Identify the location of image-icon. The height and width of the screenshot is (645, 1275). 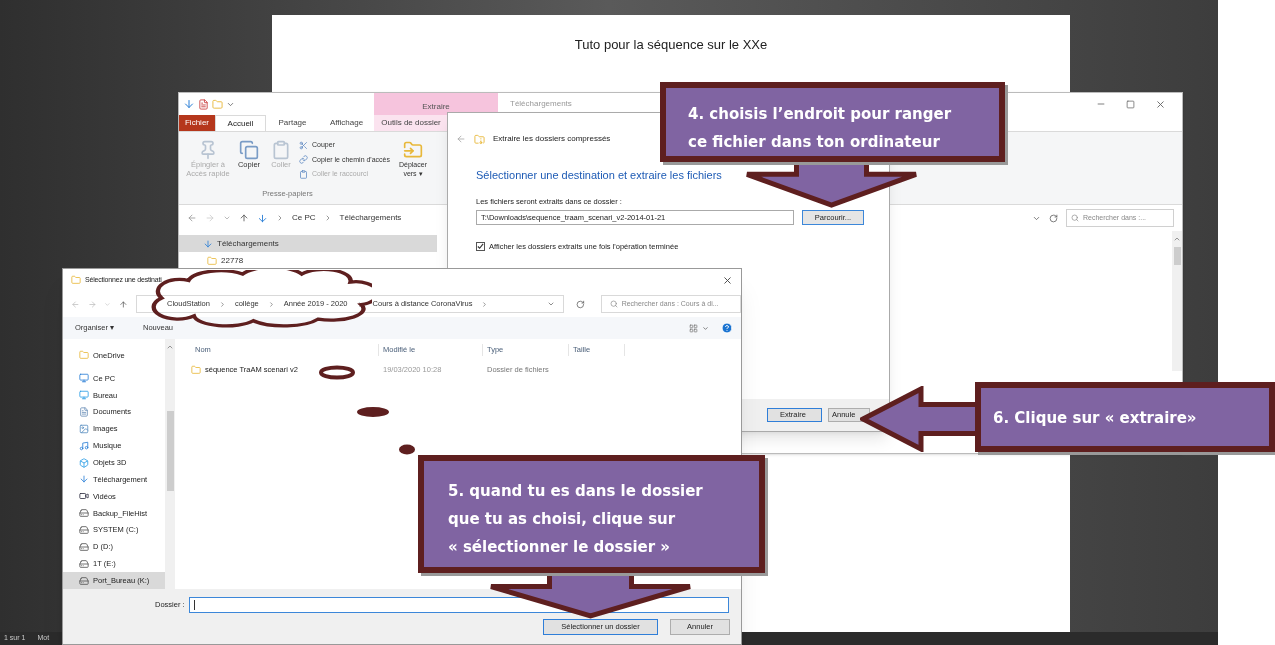
(84, 428).